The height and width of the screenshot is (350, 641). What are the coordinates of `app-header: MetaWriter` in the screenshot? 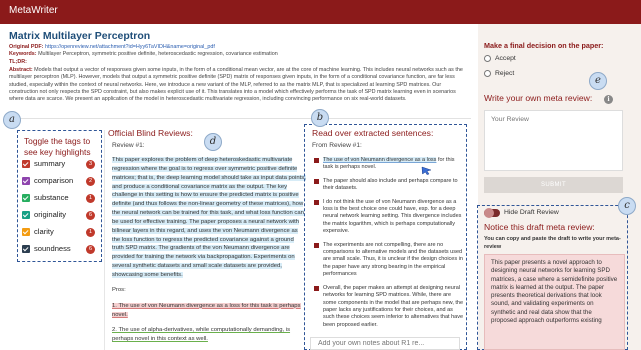 It's located at (320, 12).